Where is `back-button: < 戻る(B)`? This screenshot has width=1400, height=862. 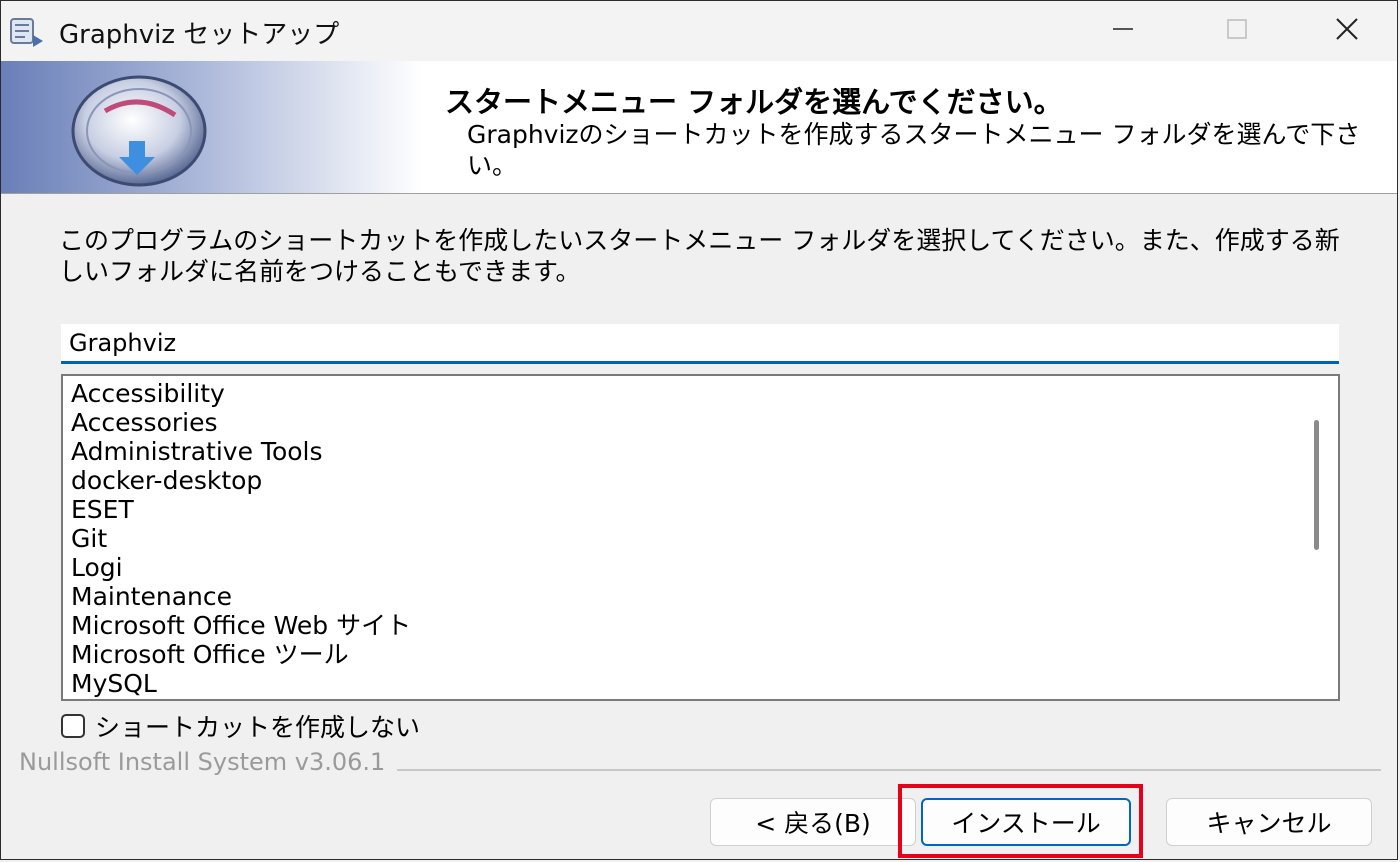 back-button: < 戻る(B) is located at coordinates (813, 822).